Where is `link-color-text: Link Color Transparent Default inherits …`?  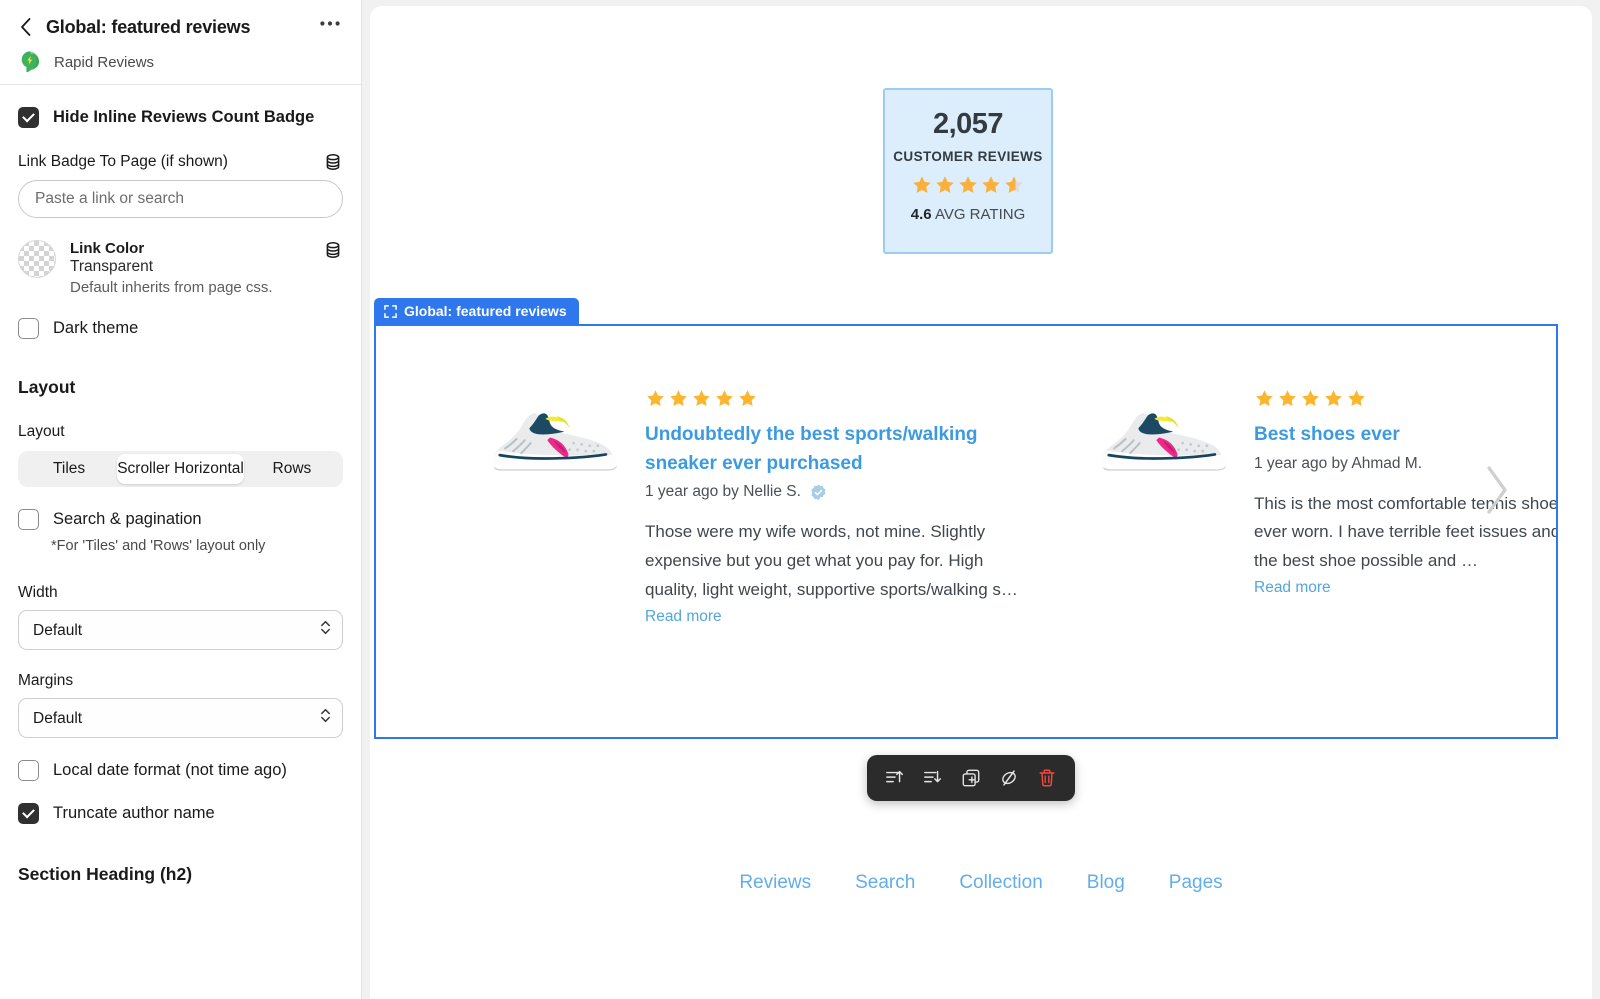
link-color-text: Link Color Transparent Default inherits … is located at coordinates (189, 268).